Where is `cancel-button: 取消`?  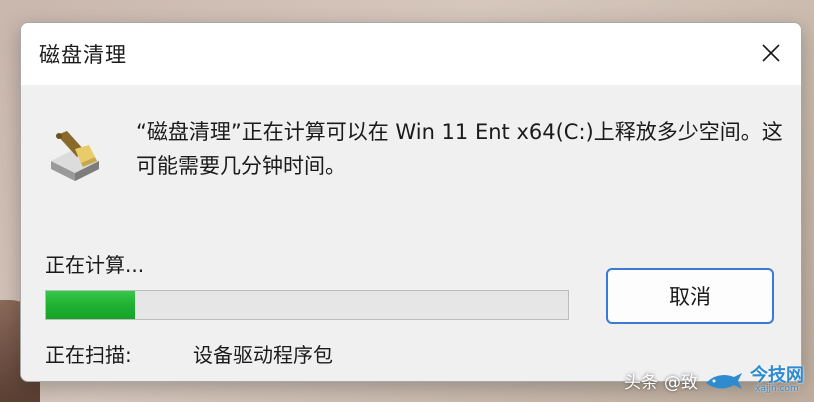
cancel-button: 取消 is located at coordinates (690, 296).